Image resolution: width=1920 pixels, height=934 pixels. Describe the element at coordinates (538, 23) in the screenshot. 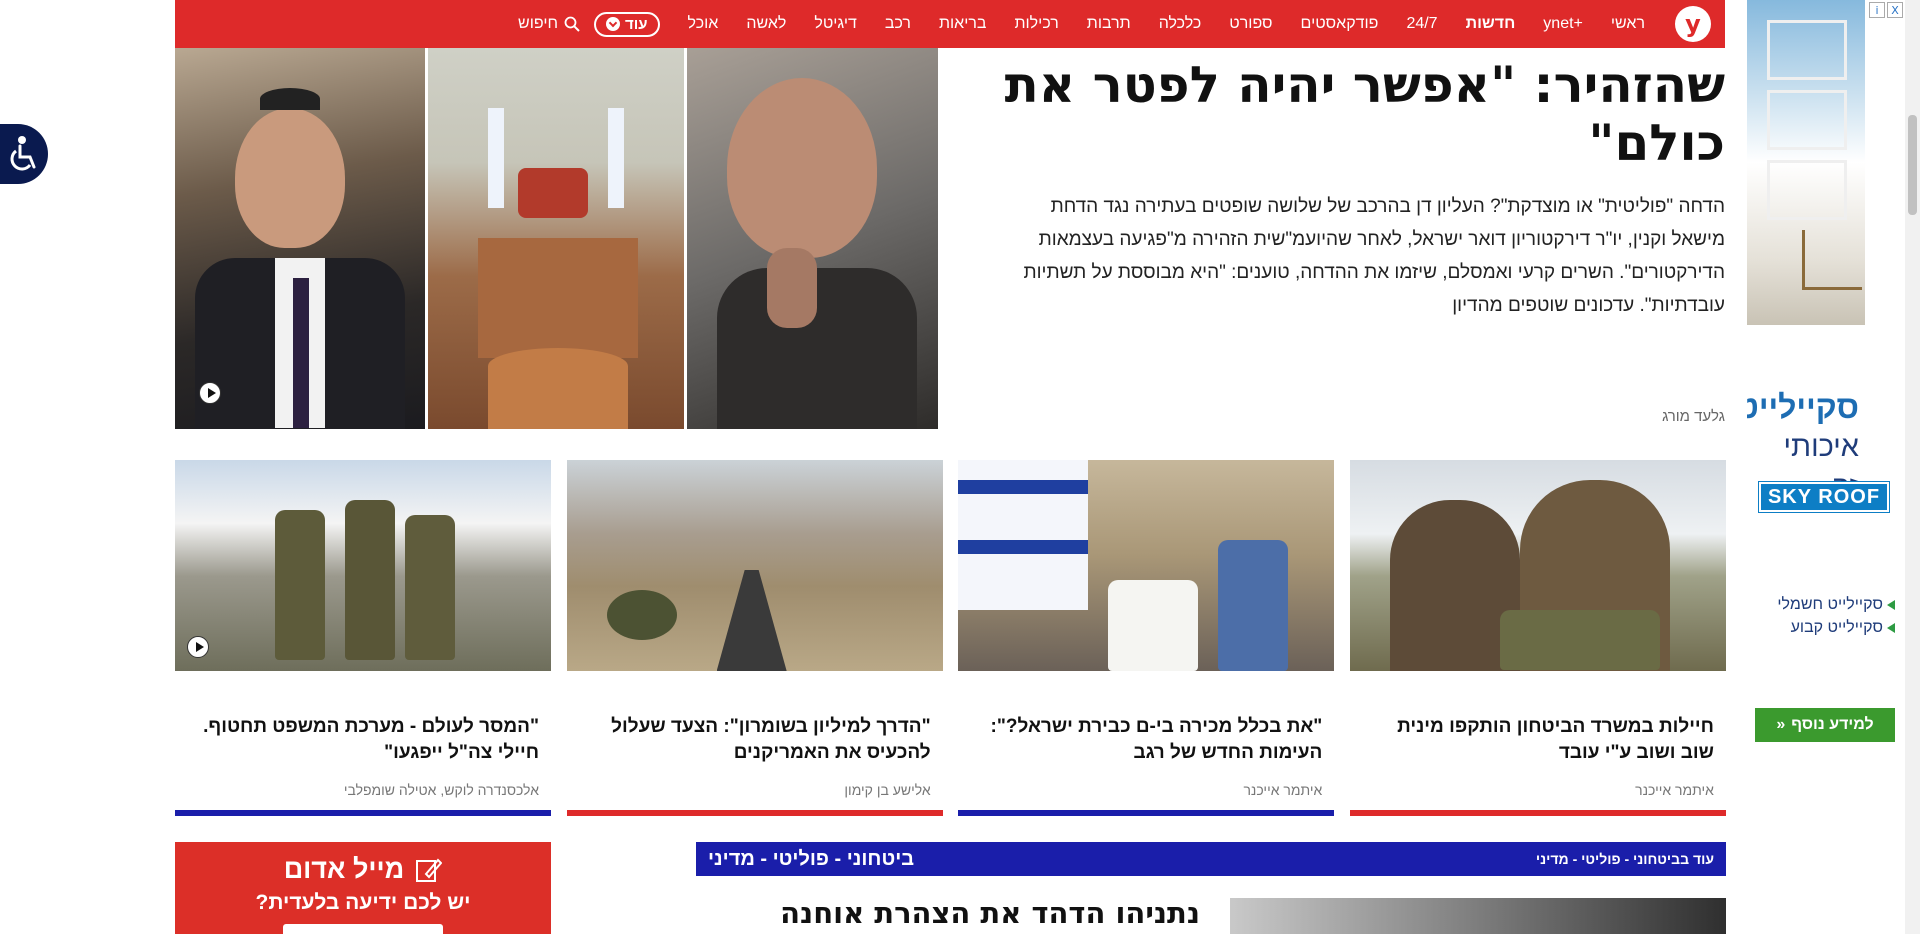

I see `nav-search-label: חיפוש` at that location.